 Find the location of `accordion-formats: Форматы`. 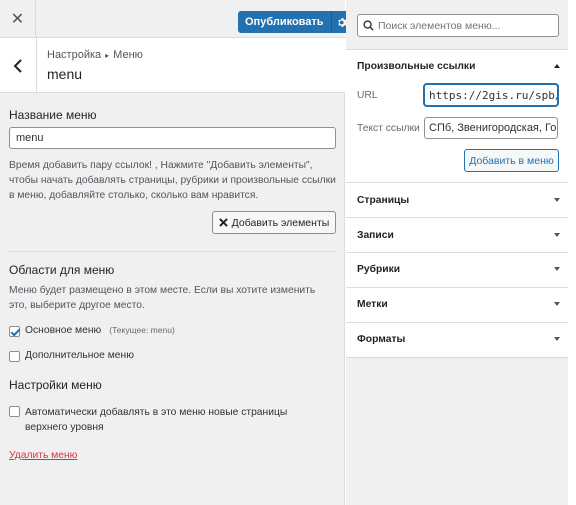

accordion-formats: Форматы is located at coordinates (457, 340).